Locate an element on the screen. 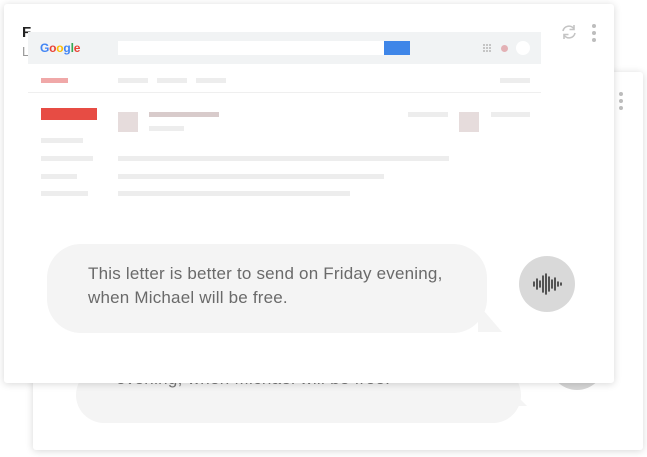 The image size is (647, 457). google-logo: Google is located at coordinates (60, 48).